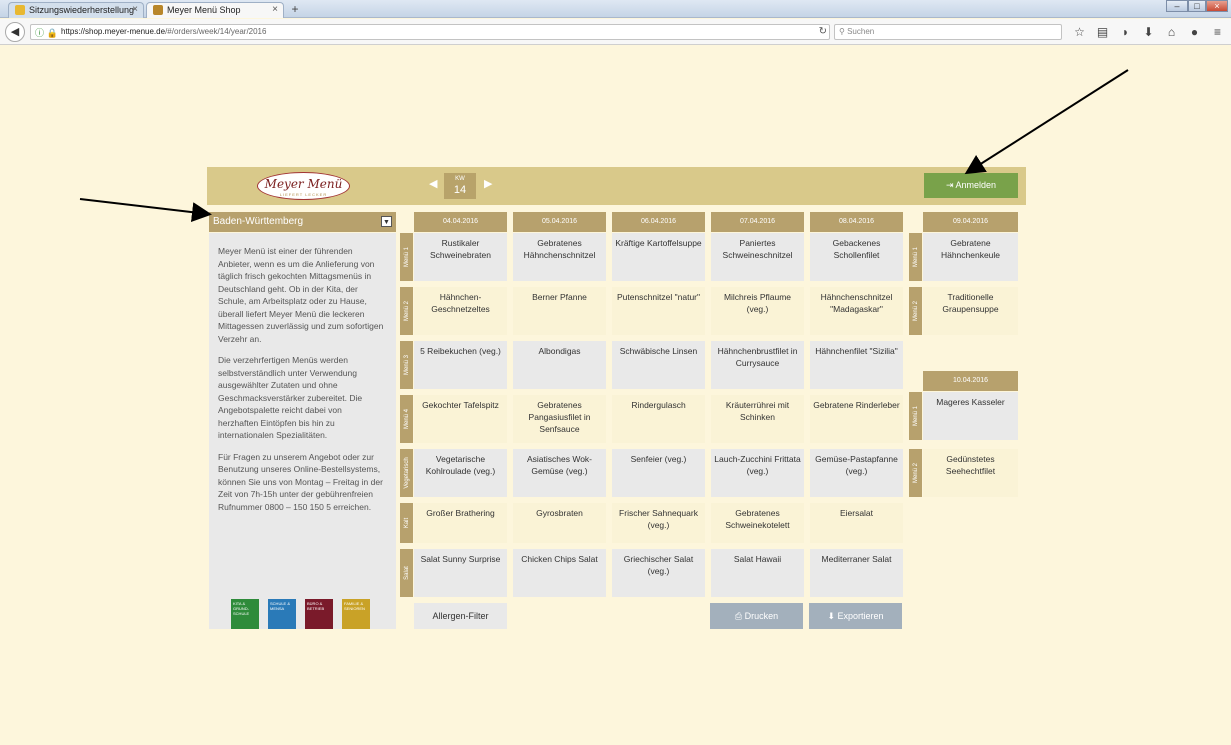  Describe the element at coordinates (948, 32) in the screenshot. I see `search-input: ⚲ Suchen` at that location.